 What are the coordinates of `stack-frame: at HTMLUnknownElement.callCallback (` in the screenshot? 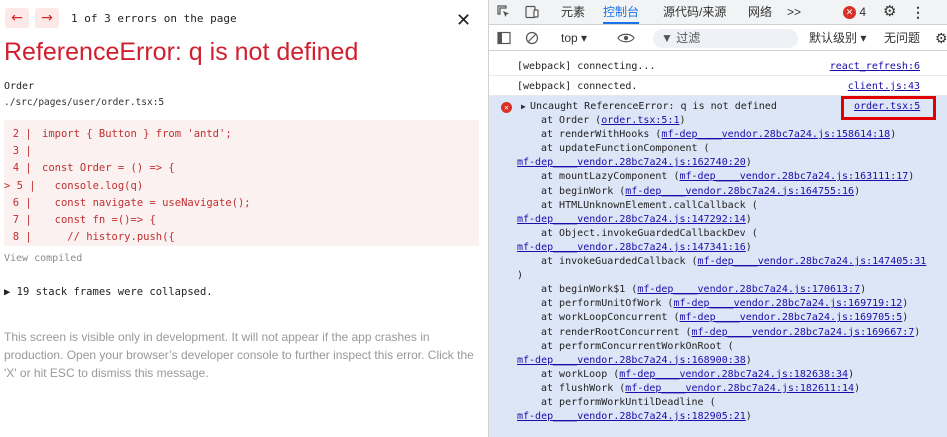 It's located at (649, 206).